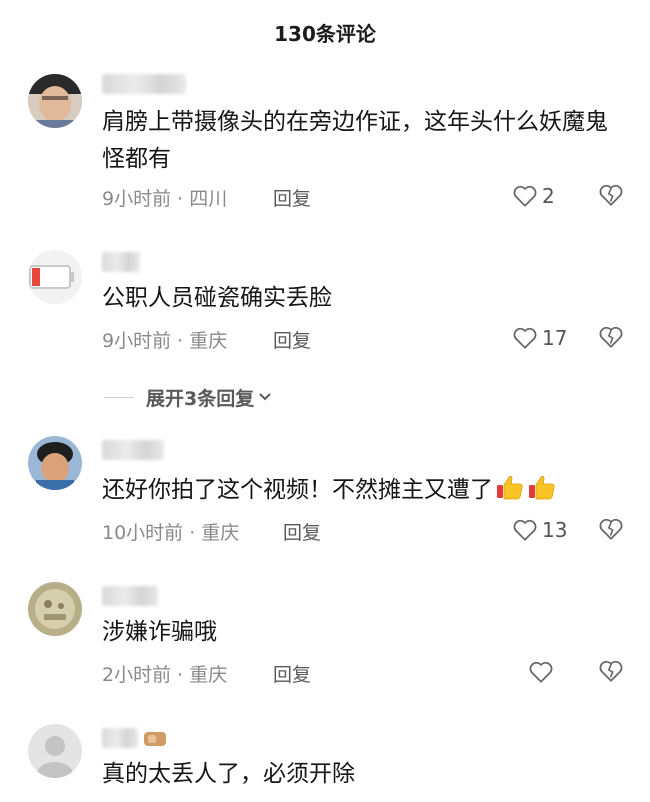  Describe the element at coordinates (217, 298) in the screenshot. I see `comment-text: 公职人员碰瓷确实丢脸` at that location.